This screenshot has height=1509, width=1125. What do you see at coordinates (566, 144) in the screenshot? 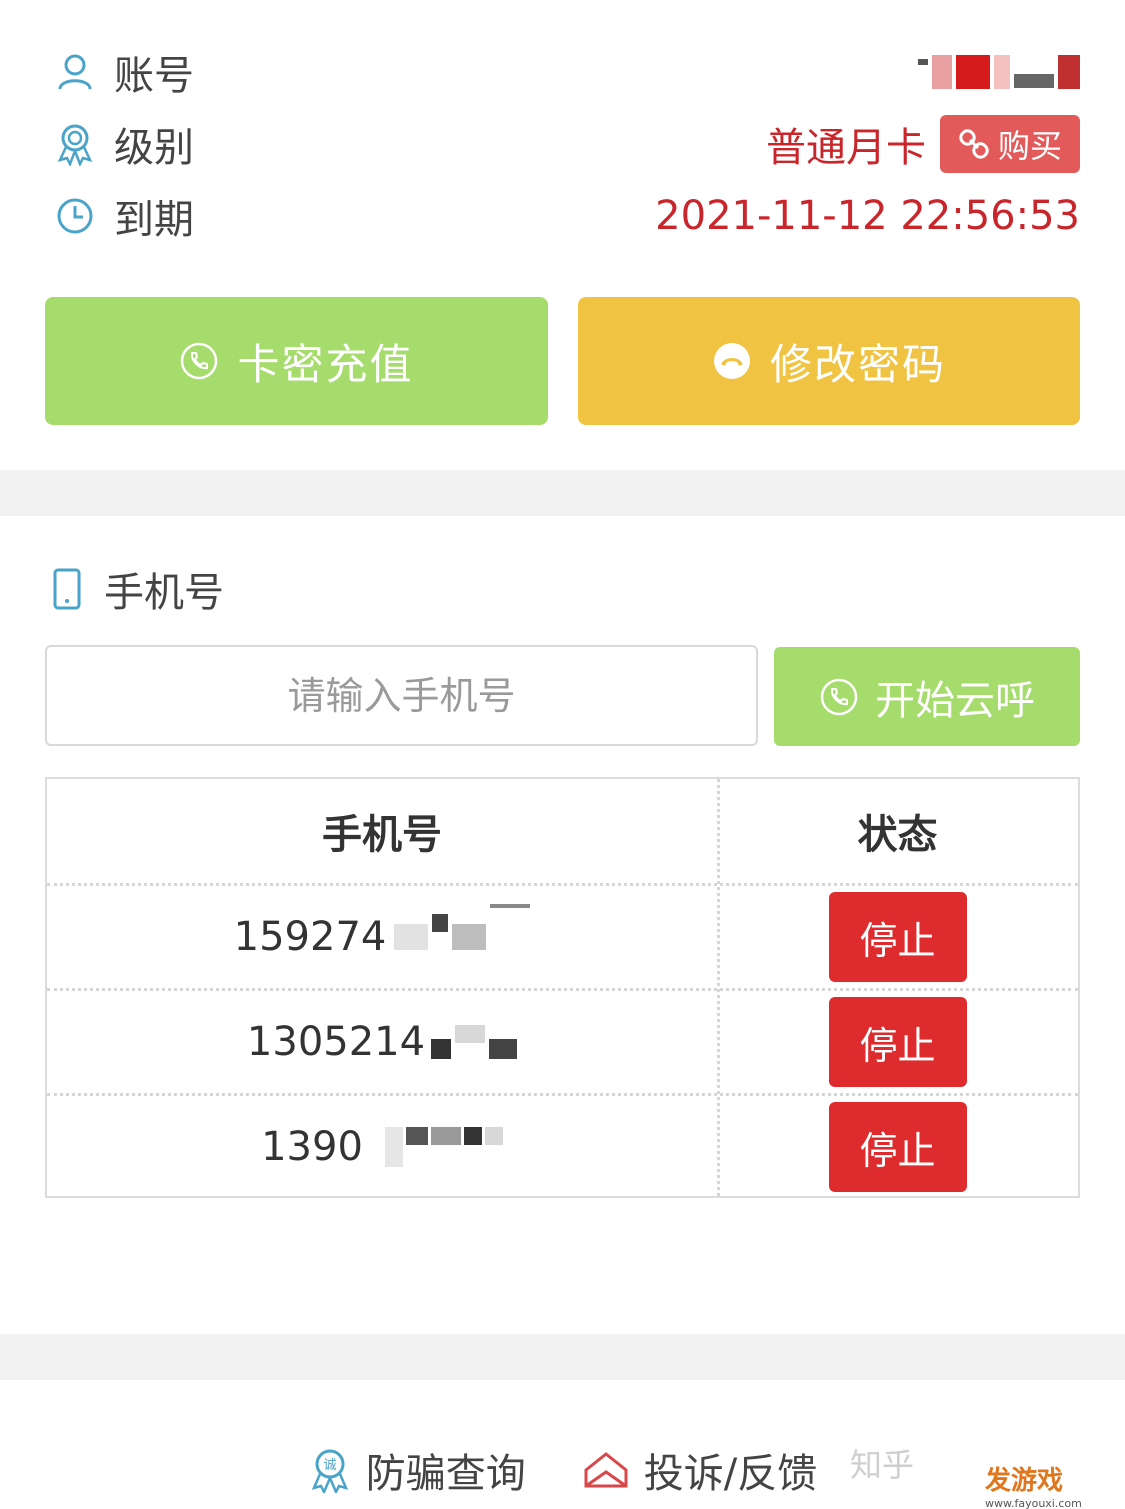
I see `level-row: 级别 普通月卡 购买` at bounding box center [566, 144].